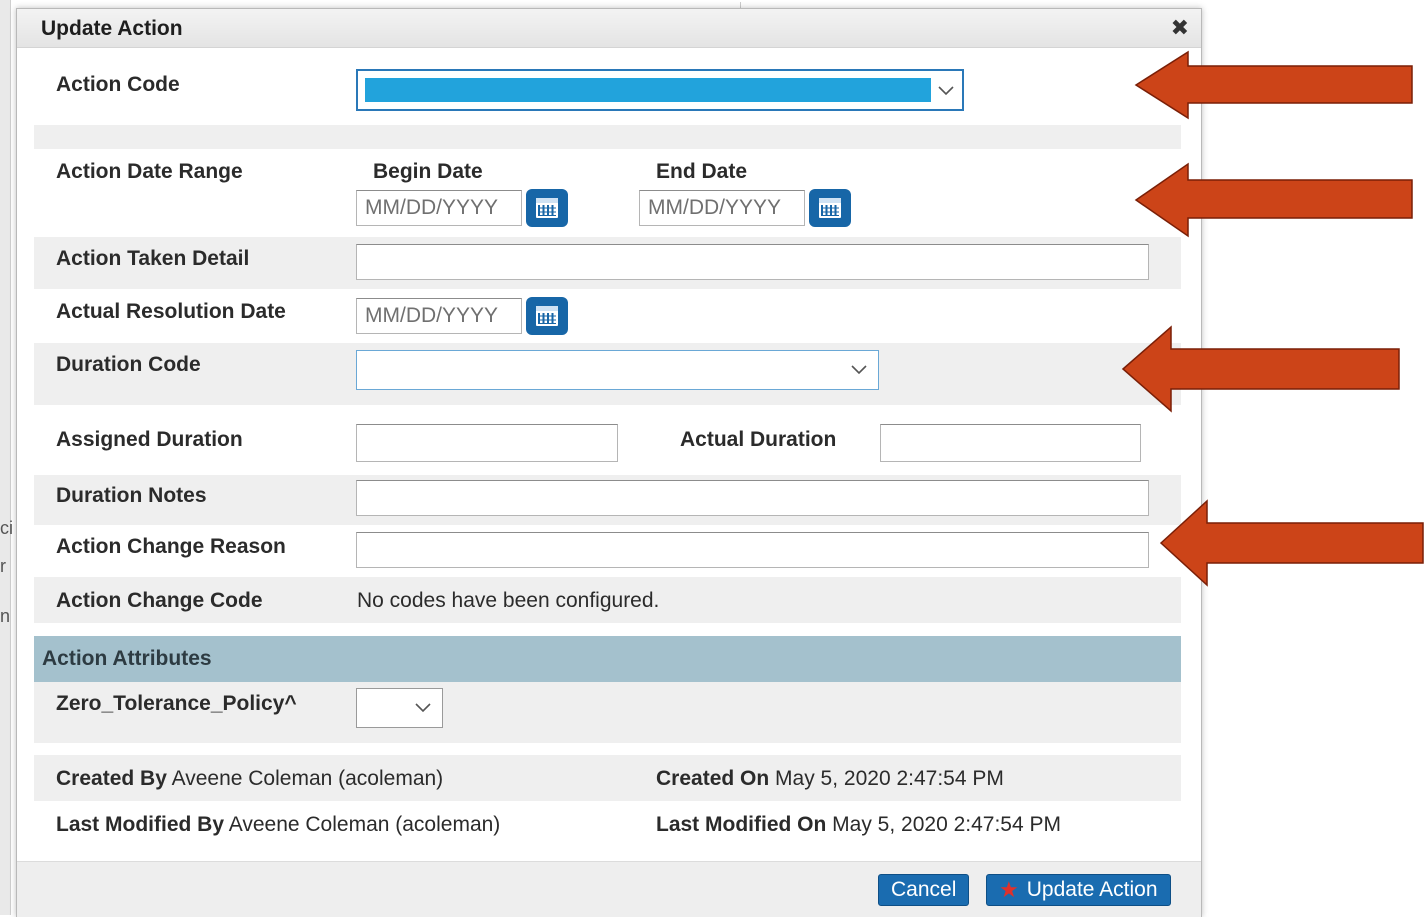 Image resolution: width=1425 pixels, height=917 pixels. I want to click on begin-date-label: Begin Date, so click(428, 171).